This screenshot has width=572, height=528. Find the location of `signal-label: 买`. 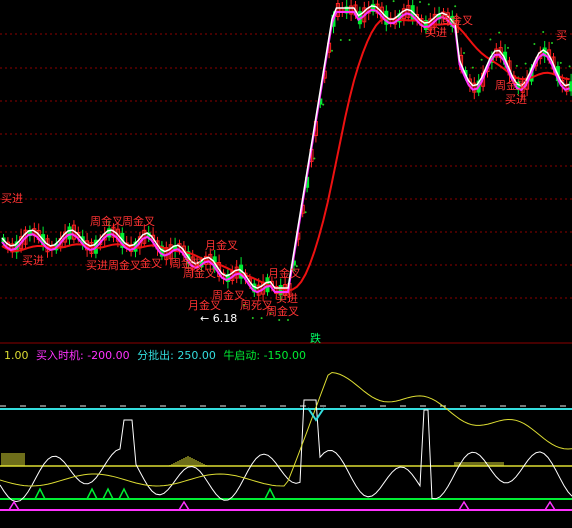

signal-label: 买 is located at coordinates (561, 35).